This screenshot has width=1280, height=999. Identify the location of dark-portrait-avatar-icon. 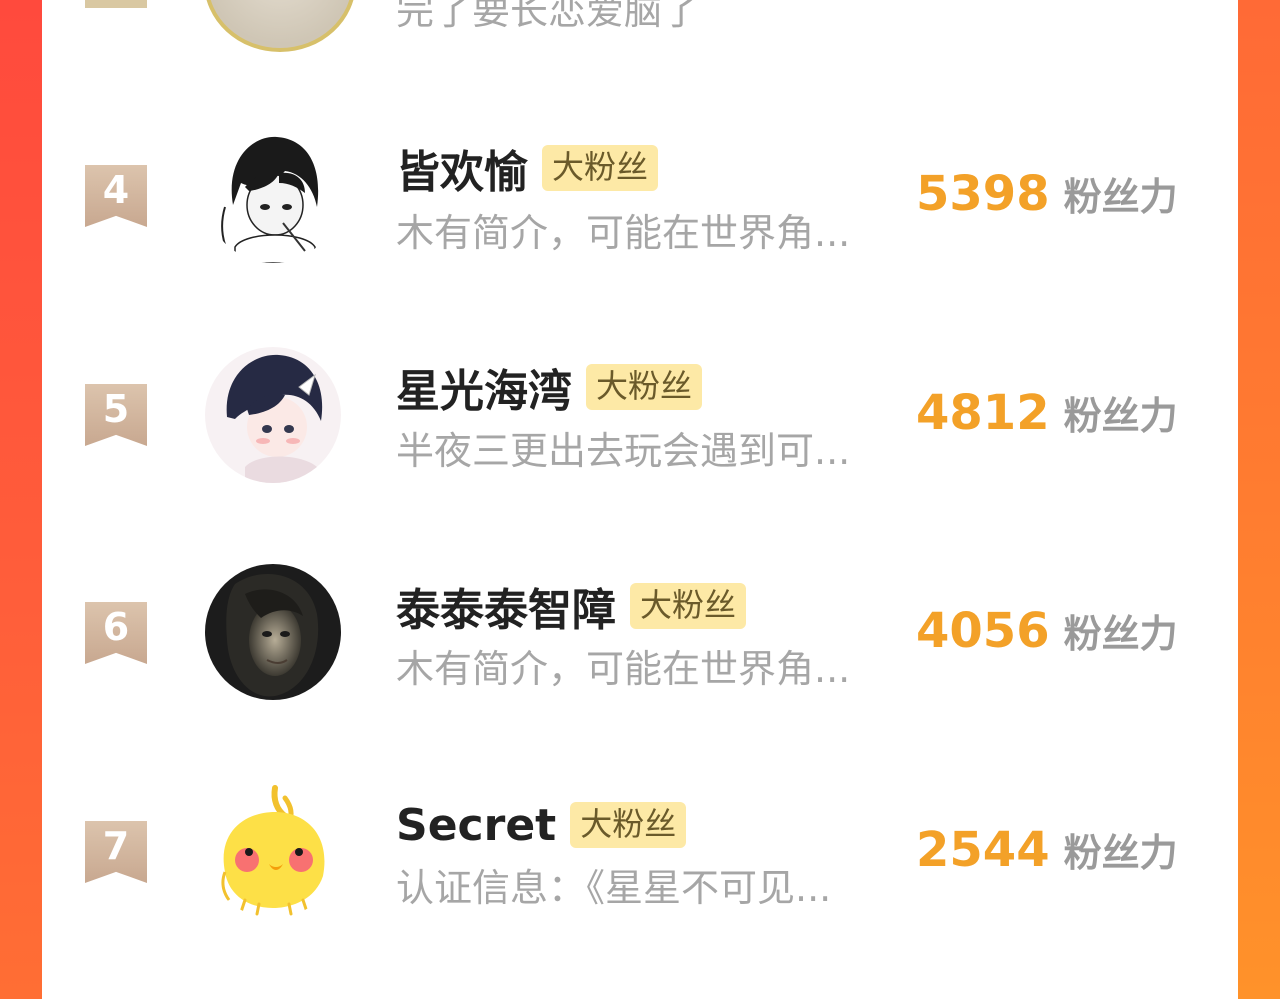
(273, 632).